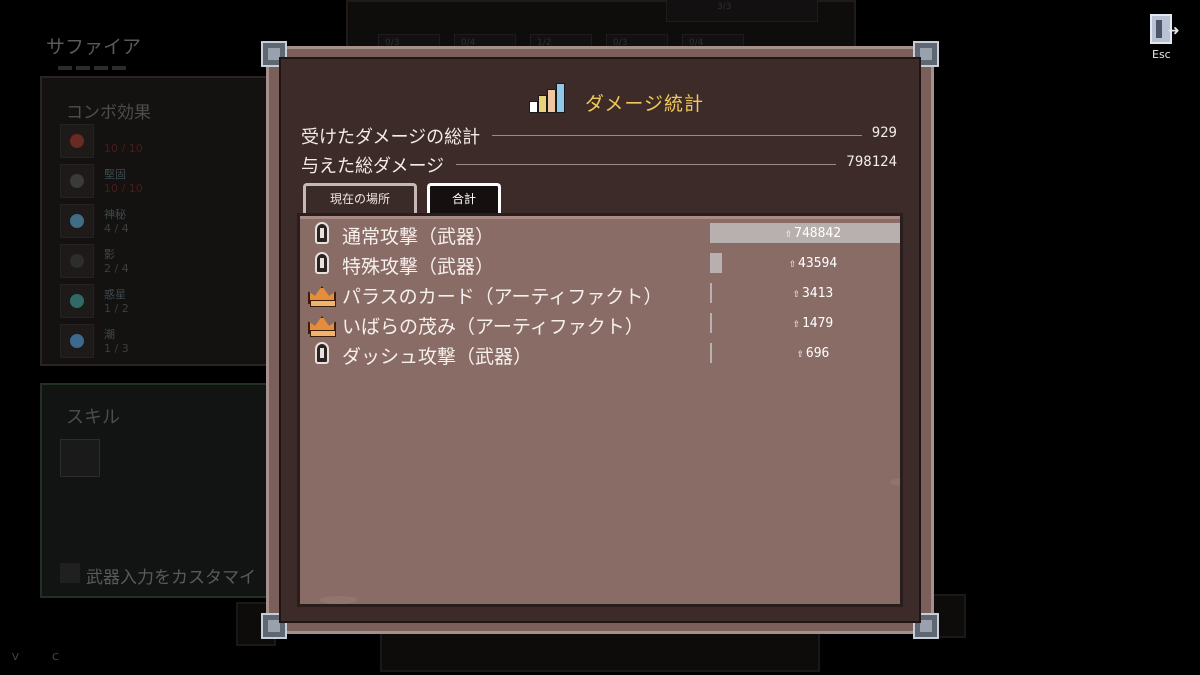 This screenshot has width=1200, height=675. Describe the element at coordinates (813, 323) in the screenshot. I see `damage-value: ⇧ 1479` at that location.